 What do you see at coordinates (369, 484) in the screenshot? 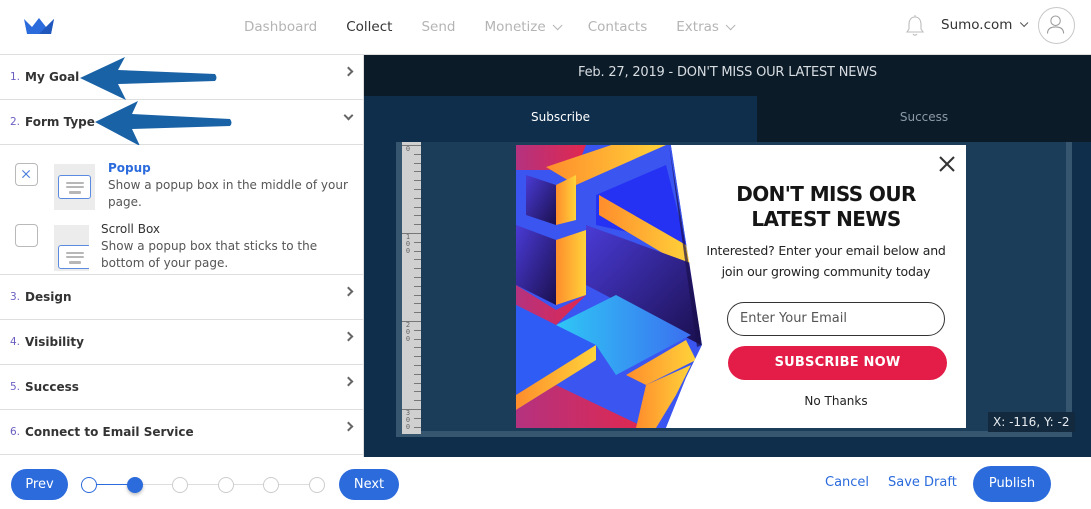
I see `next-button: Next` at bounding box center [369, 484].